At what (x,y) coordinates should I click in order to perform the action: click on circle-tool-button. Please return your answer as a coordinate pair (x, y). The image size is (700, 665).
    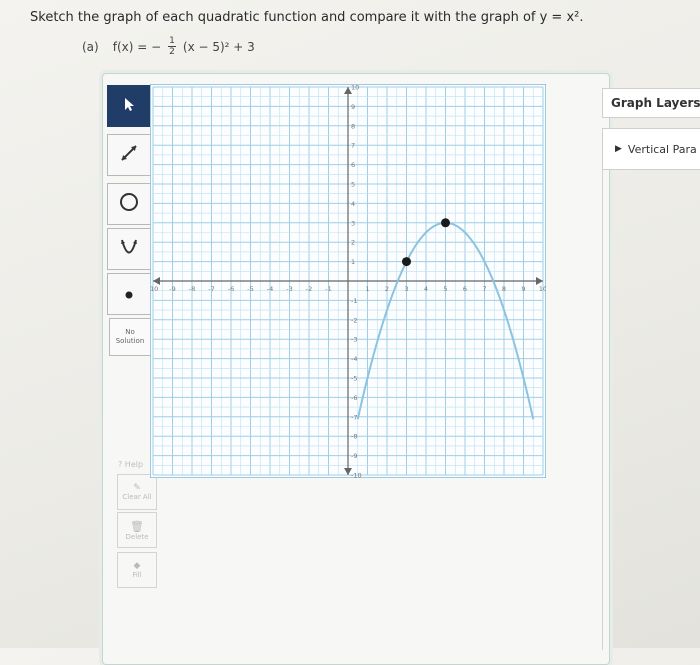
    Looking at the image, I should click on (129, 204).